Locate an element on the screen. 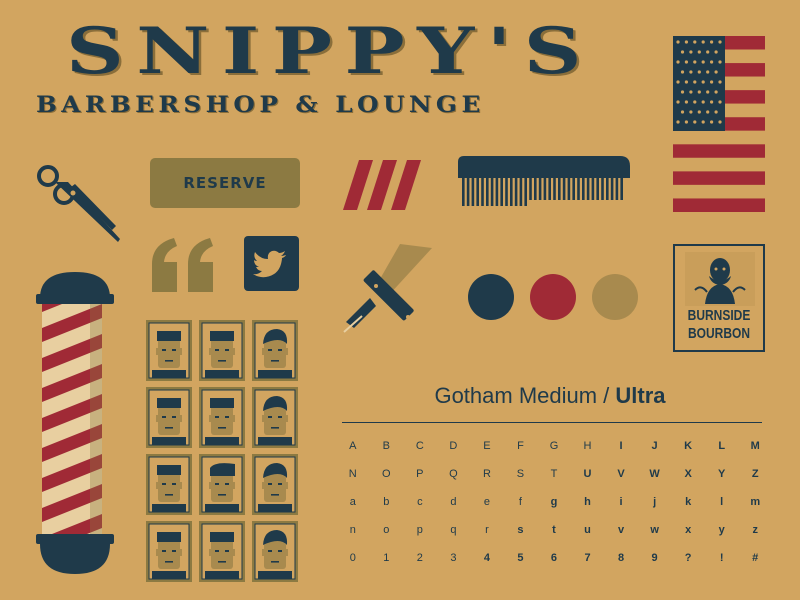  glyph: T is located at coordinates (554, 474).